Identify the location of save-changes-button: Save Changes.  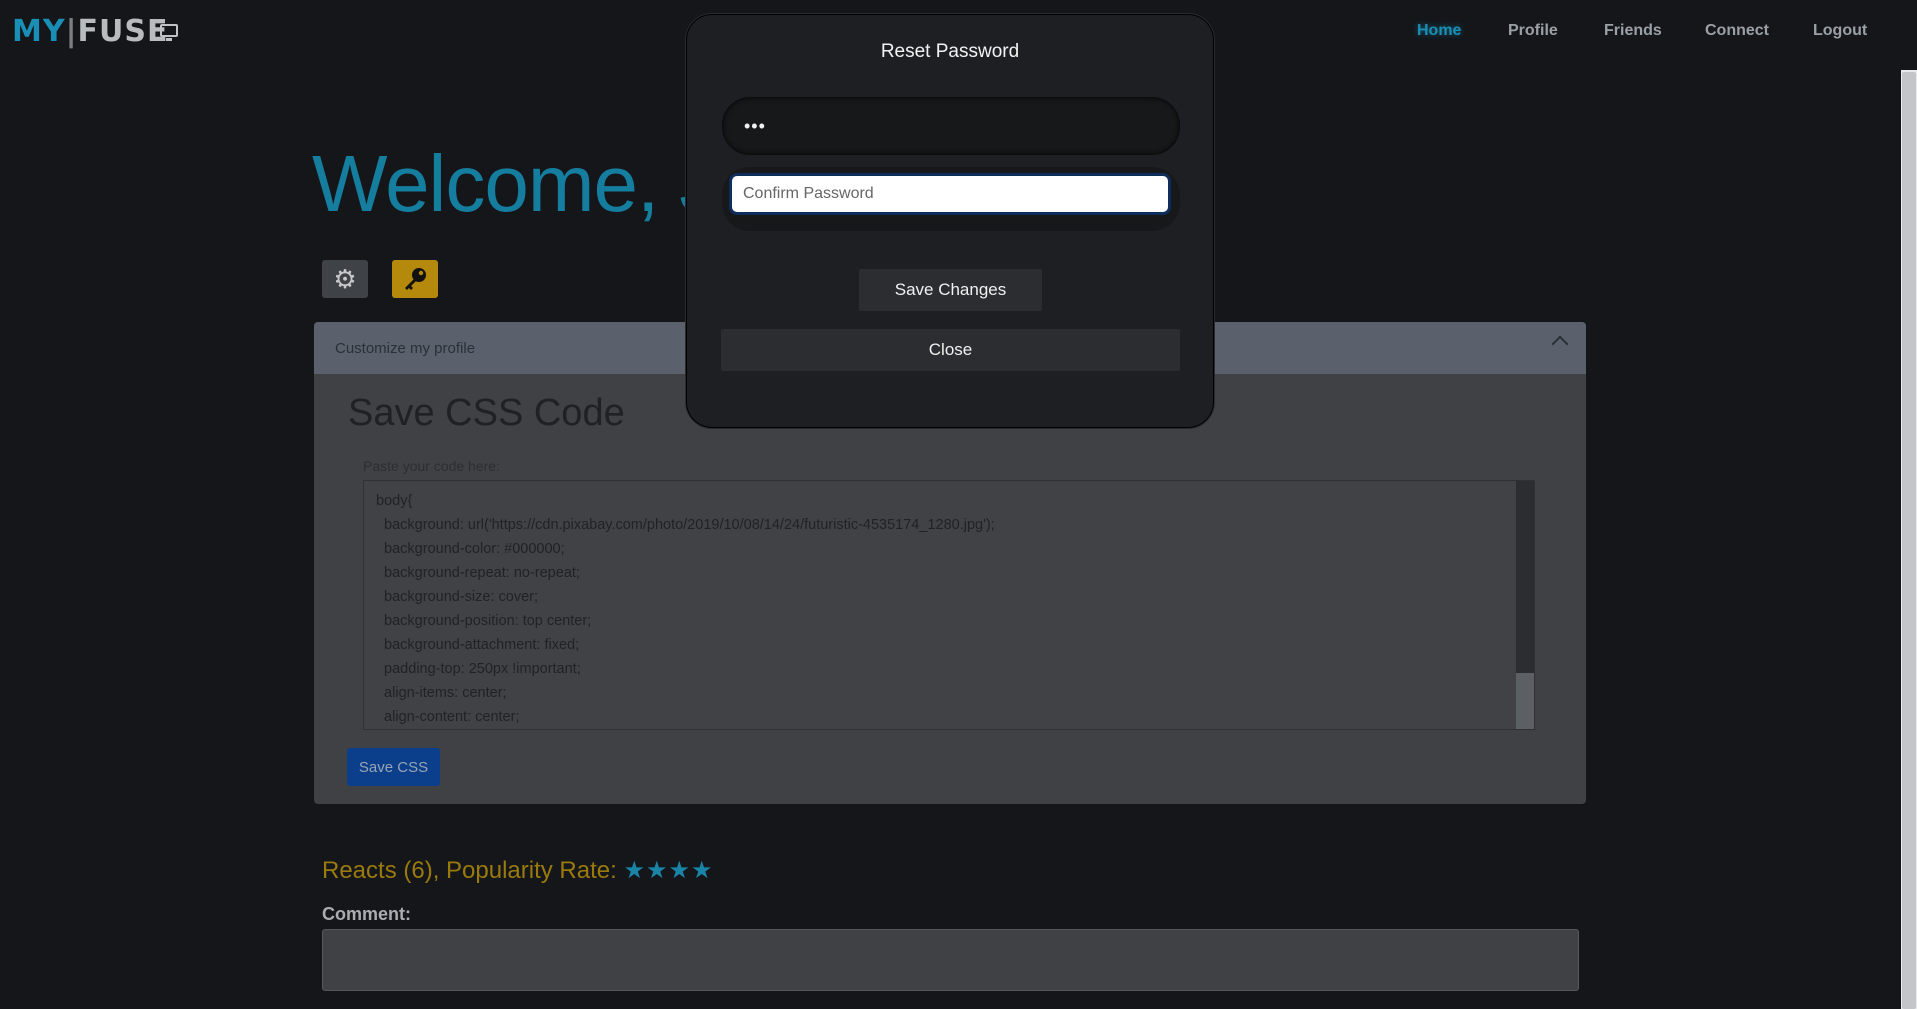
(950, 290).